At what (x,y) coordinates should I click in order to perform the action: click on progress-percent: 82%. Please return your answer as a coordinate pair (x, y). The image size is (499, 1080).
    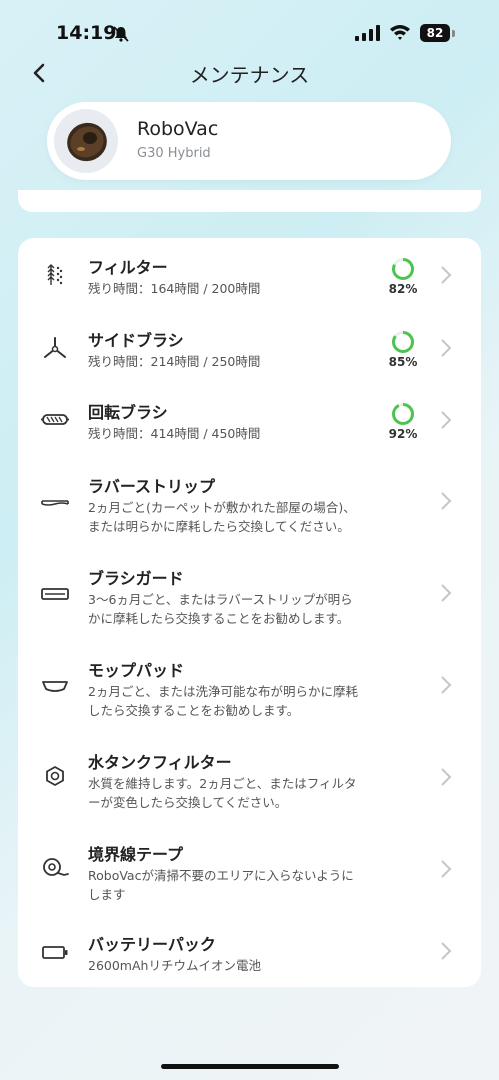
    Looking at the image, I should click on (403, 289).